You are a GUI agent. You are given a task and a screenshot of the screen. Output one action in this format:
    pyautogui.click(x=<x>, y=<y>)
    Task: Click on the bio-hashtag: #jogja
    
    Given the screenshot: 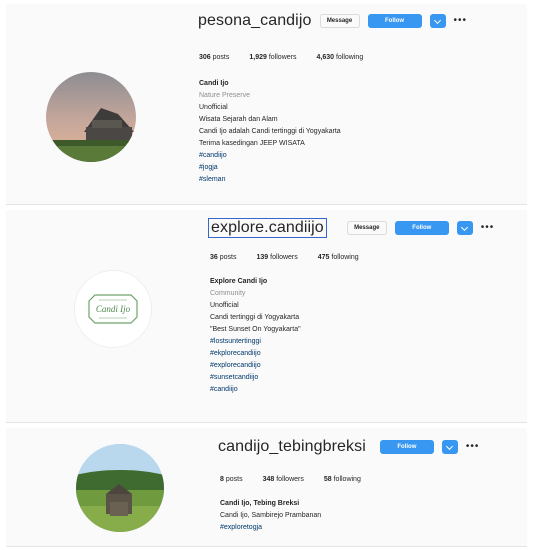 What is the action you would take?
    pyautogui.click(x=270, y=168)
    